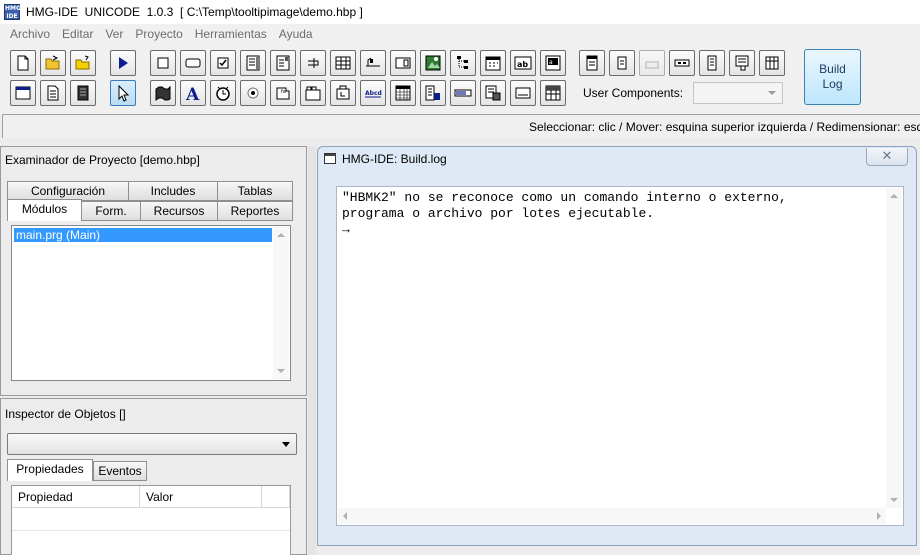 The width and height of the screenshot is (920, 555). I want to click on svg-text: fa, so click(283, 92).